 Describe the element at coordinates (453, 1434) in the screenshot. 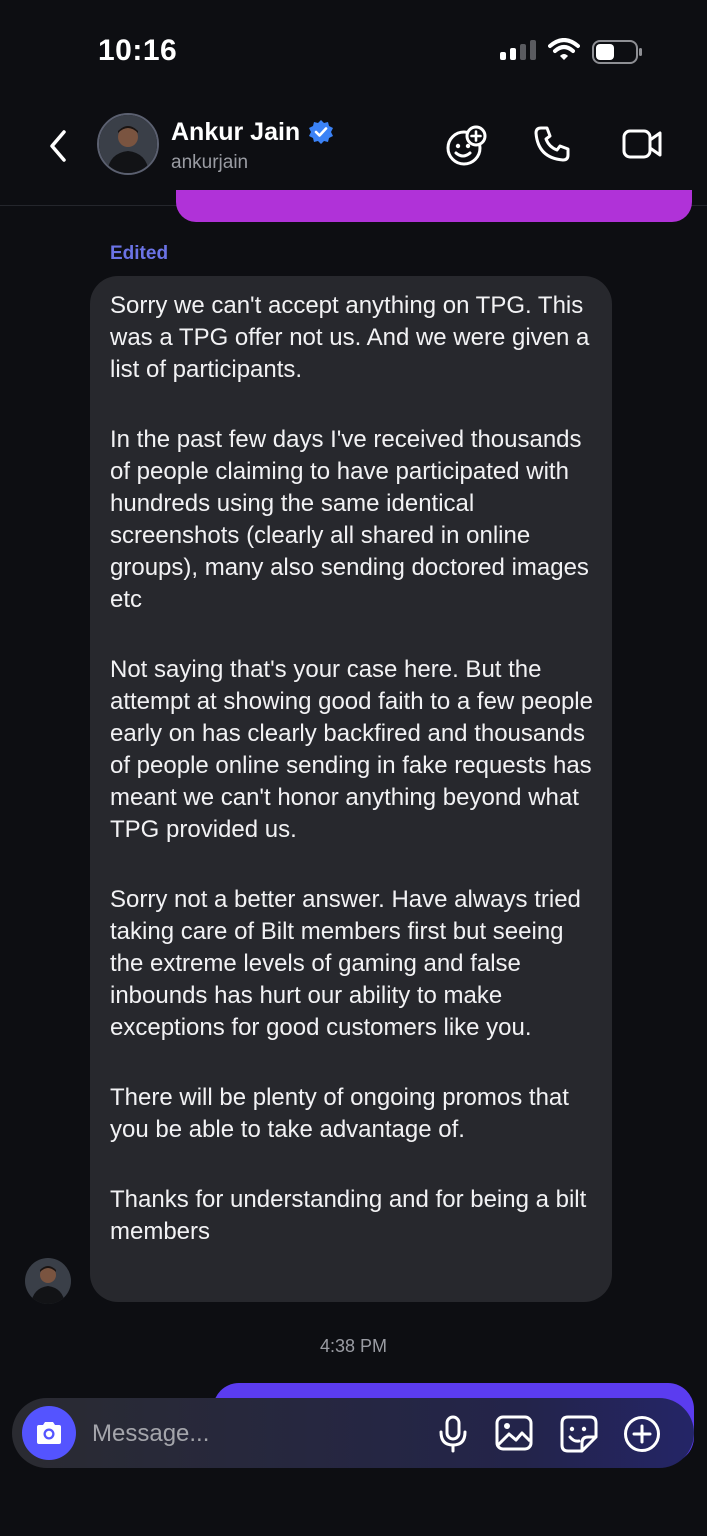

I see `microphone-icon` at that location.